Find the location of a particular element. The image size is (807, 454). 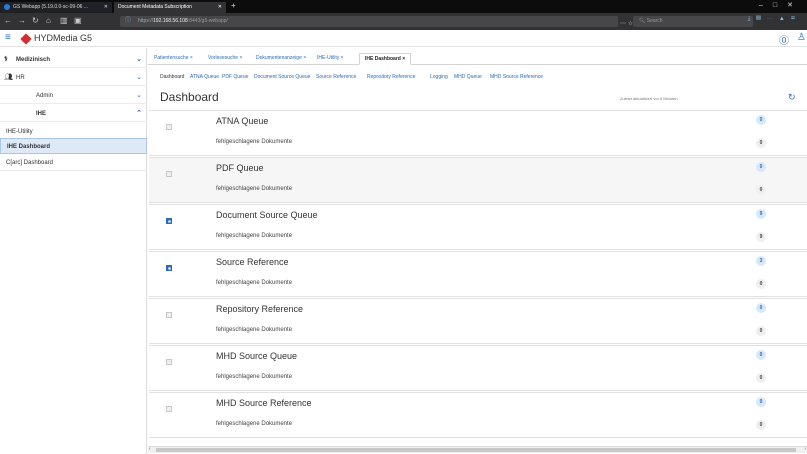

forward-icon: → is located at coordinates (22, 20).